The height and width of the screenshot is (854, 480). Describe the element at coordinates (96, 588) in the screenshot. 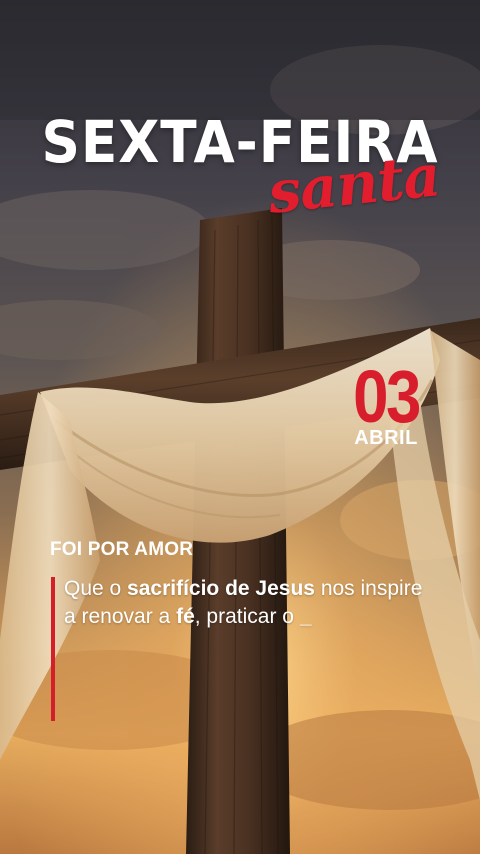

I see `message-text-1: Que o` at that location.